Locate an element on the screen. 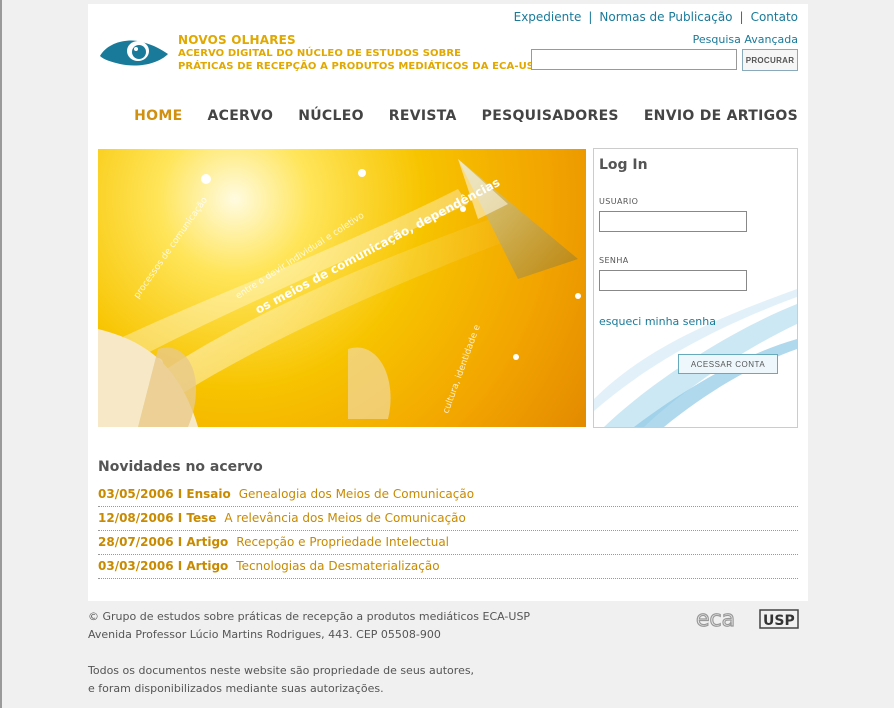 This screenshot has height=708, width=894. nav-nucleo: NÚCLEO is located at coordinates (331, 116).